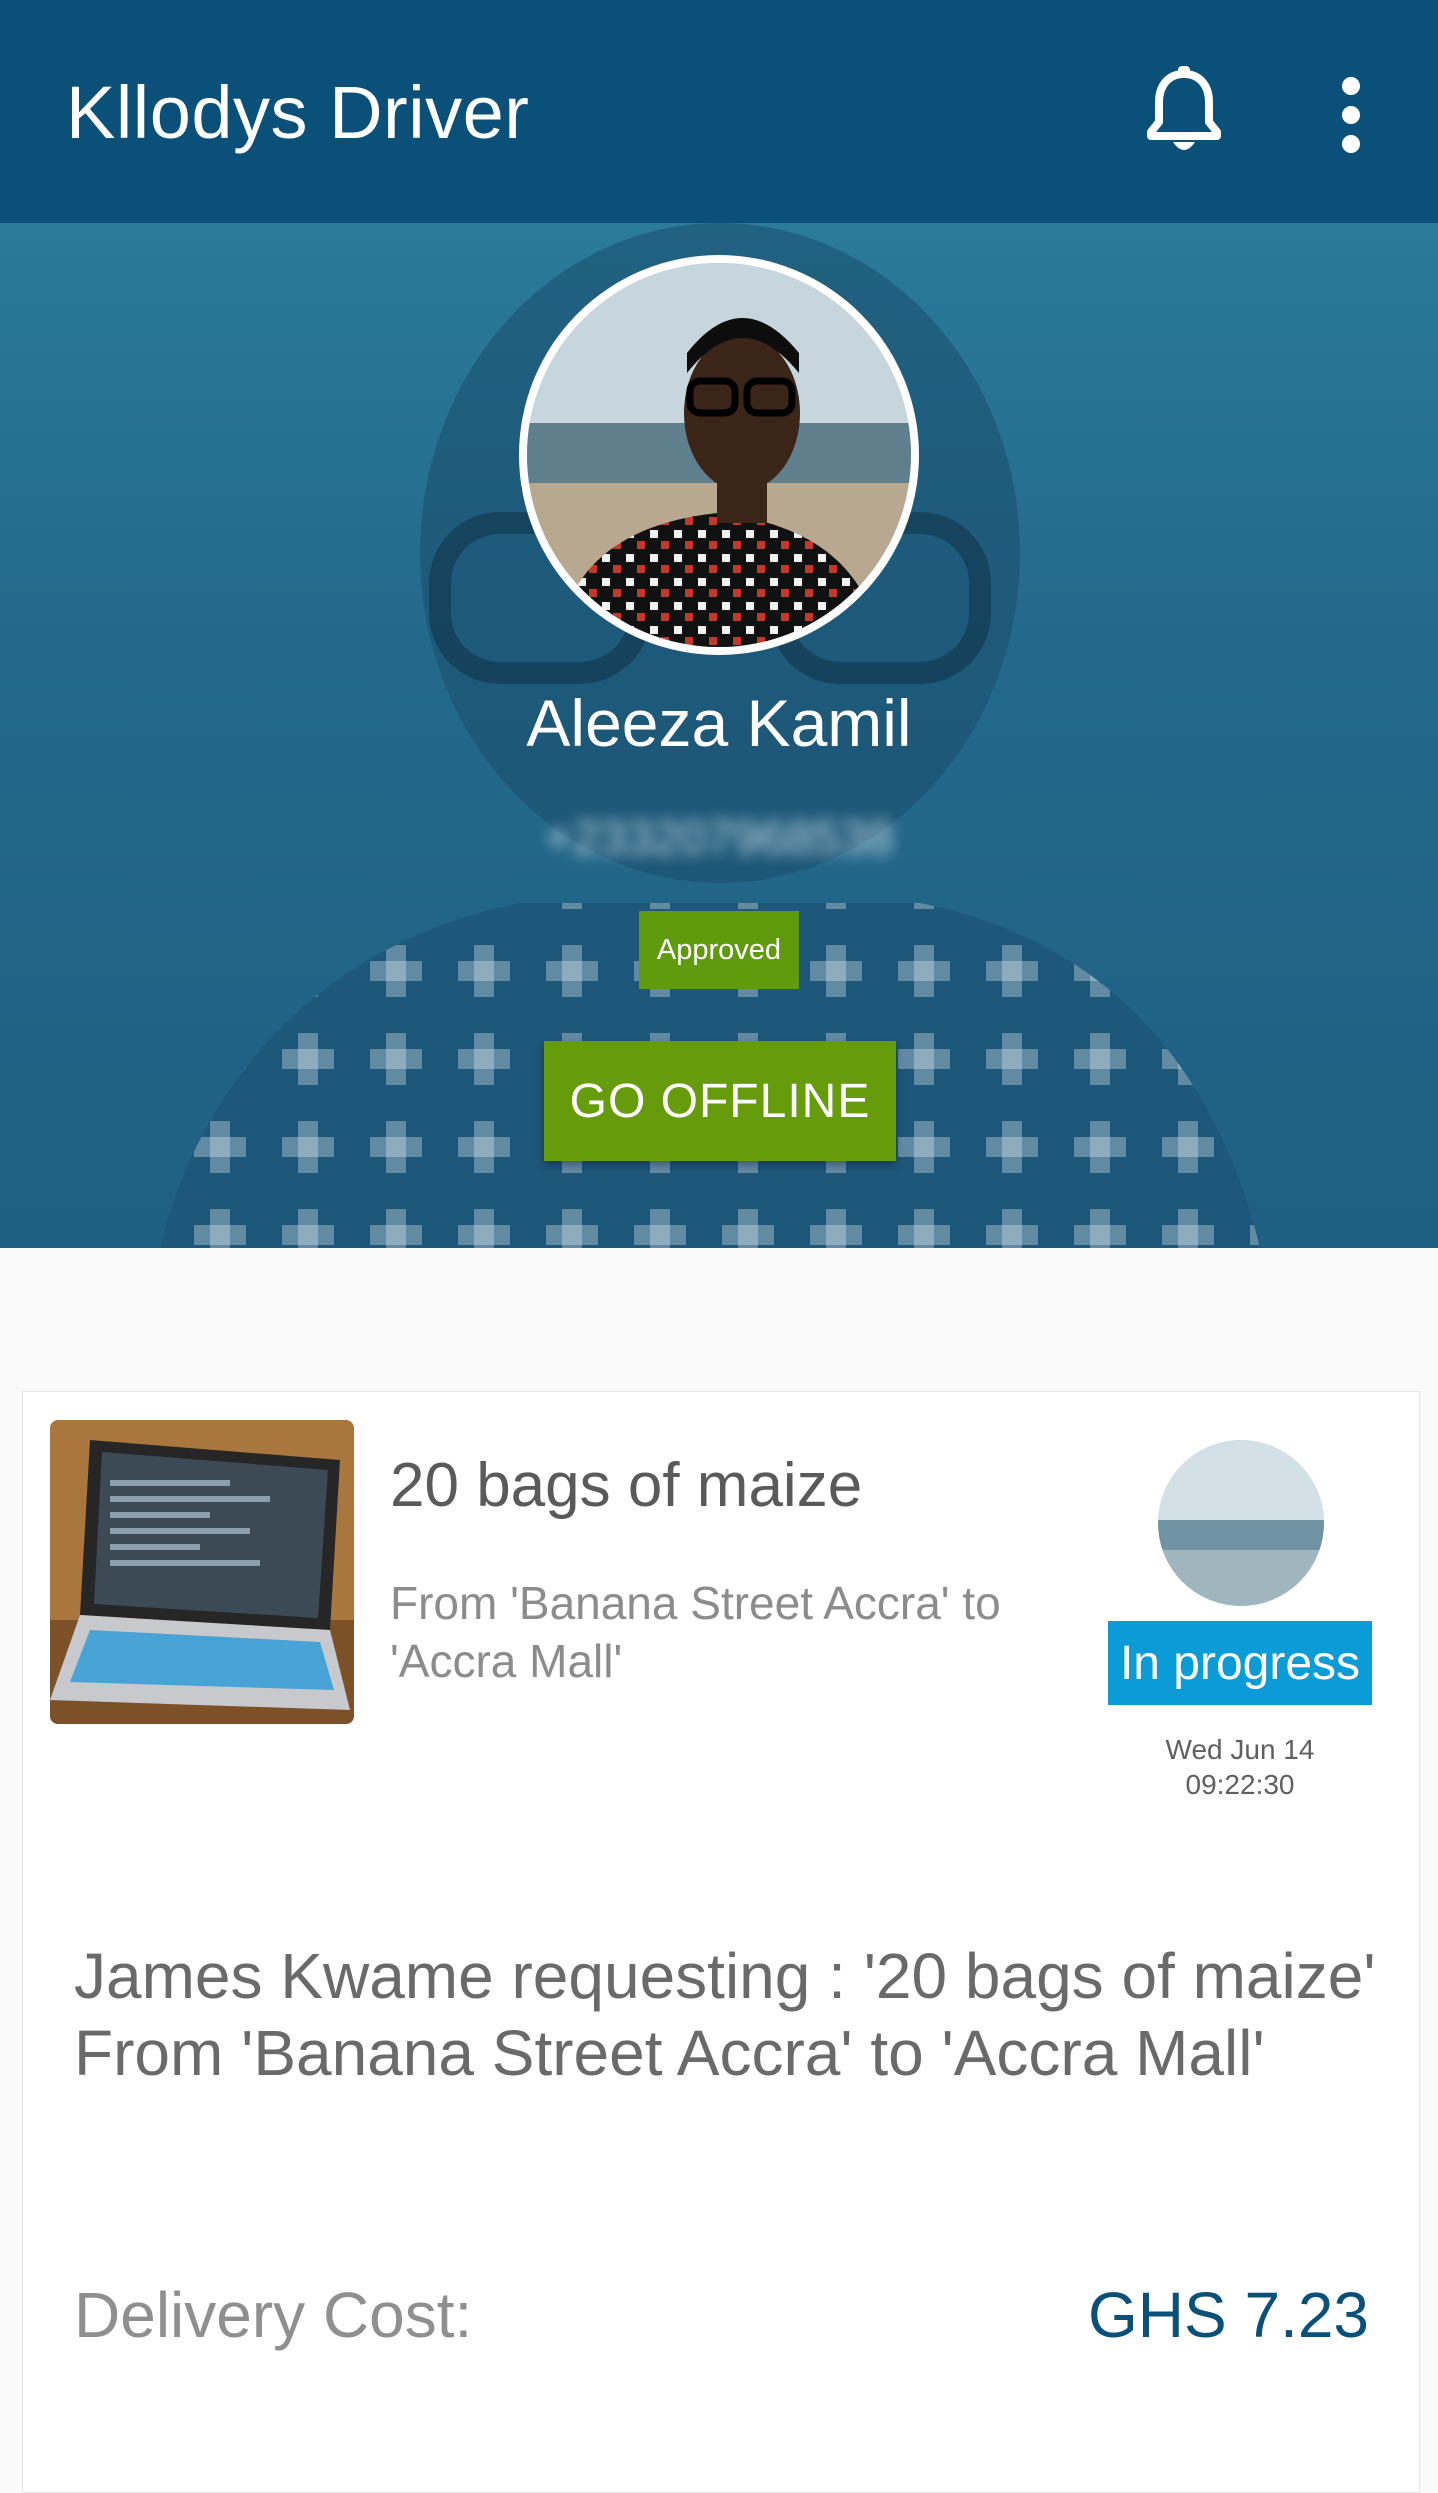  I want to click on request-timestamp: Wed Jun 14 09:22:30, so click(1240, 1767).